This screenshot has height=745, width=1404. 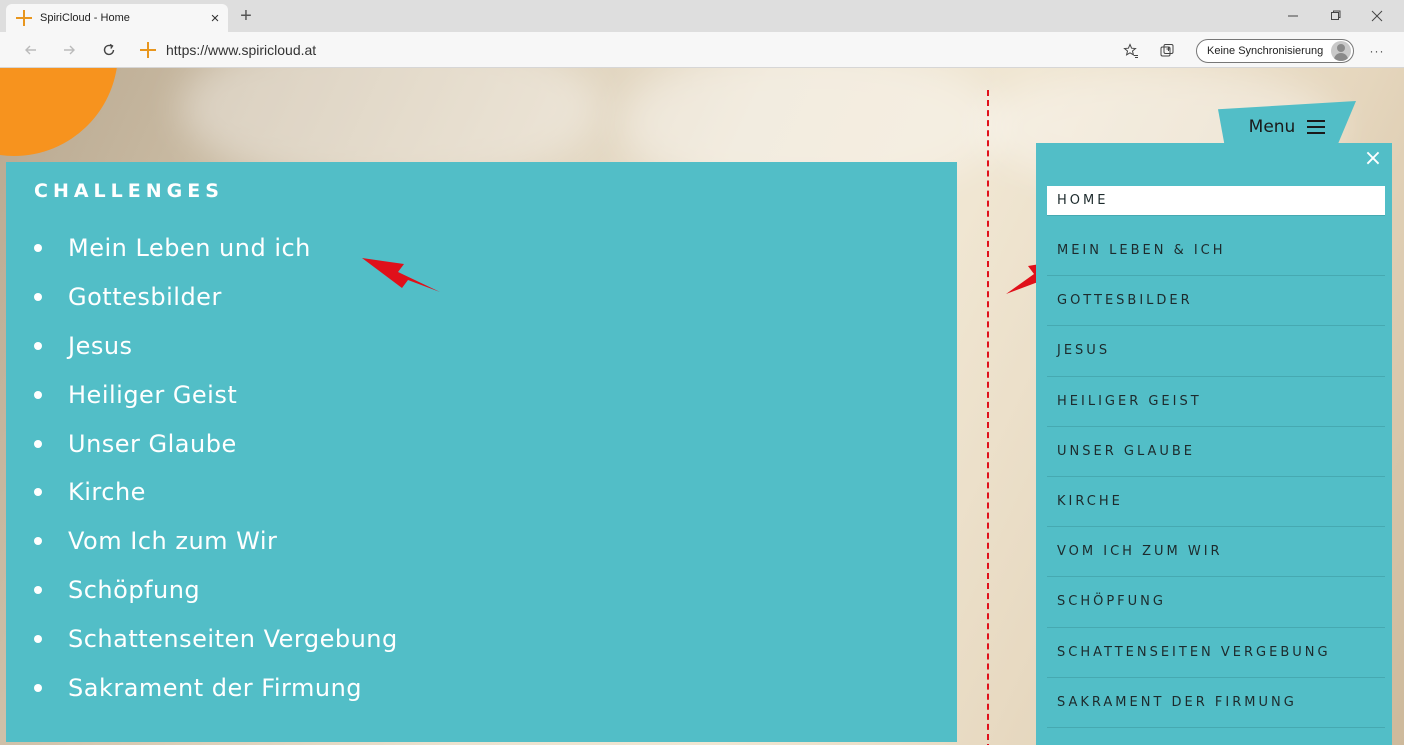 I want to click on browser-tab: SpiriCloud - Home ×, so click(x=117, y=18).